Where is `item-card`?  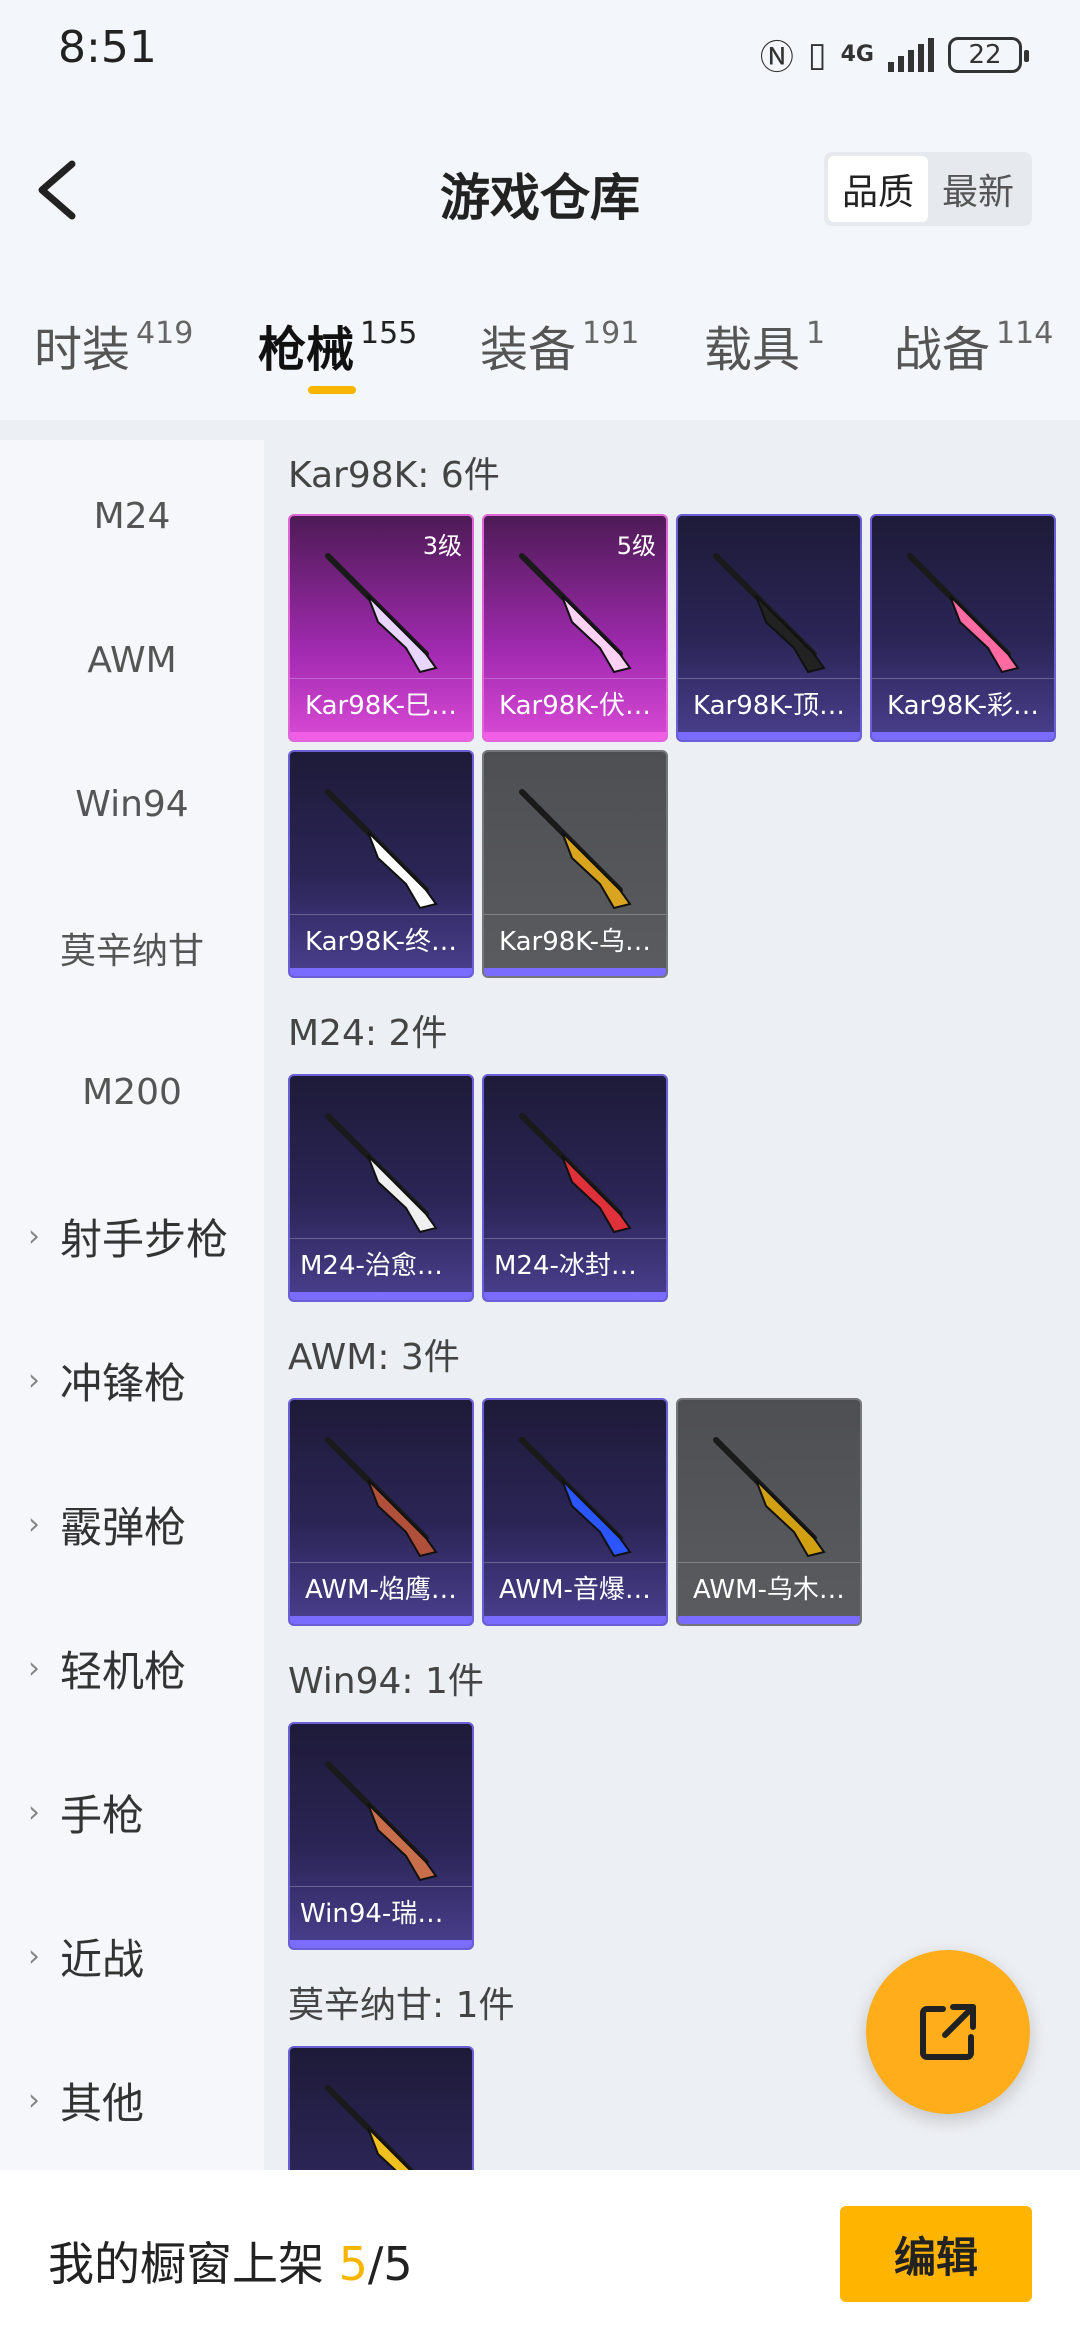 item-card is located at coordinates (381, 2108).